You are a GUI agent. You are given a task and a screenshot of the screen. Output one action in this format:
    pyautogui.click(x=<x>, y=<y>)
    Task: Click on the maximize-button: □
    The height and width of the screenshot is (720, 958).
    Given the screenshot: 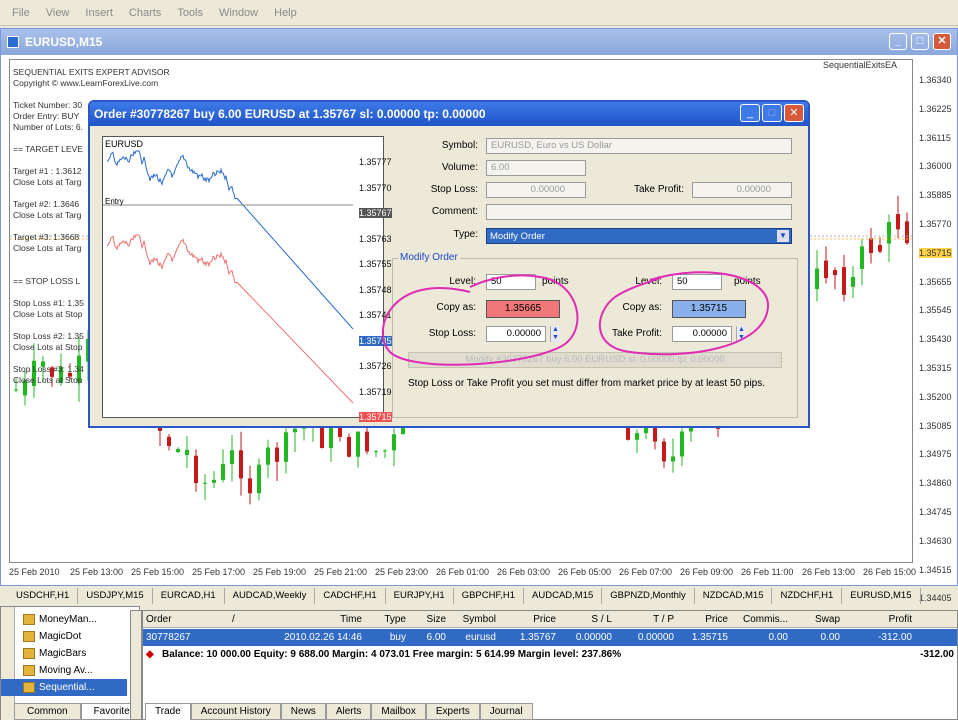 What is the action you would take?
    pyautogui.click(x=920, y=41)
    